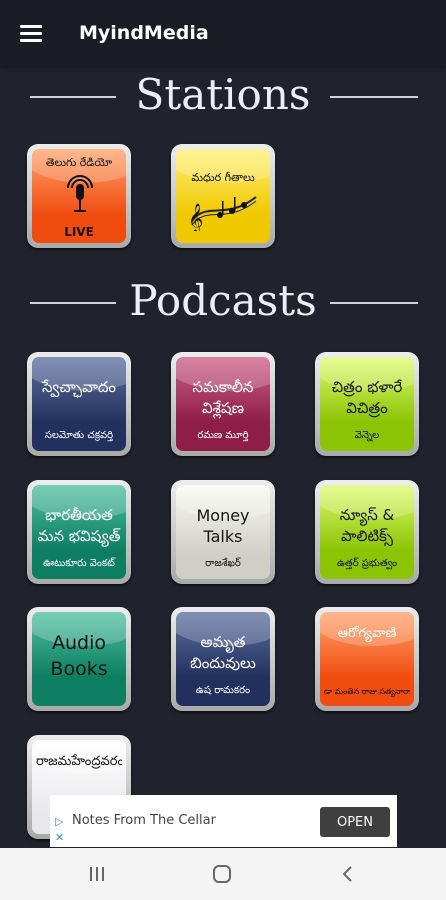 Image resolution: width=446 pixels, height=900 pixels. What do you see at coordinates (355, 822) in the screenshot?
I see `ad-open-button: OPEN` at bounding box center [355, 822].